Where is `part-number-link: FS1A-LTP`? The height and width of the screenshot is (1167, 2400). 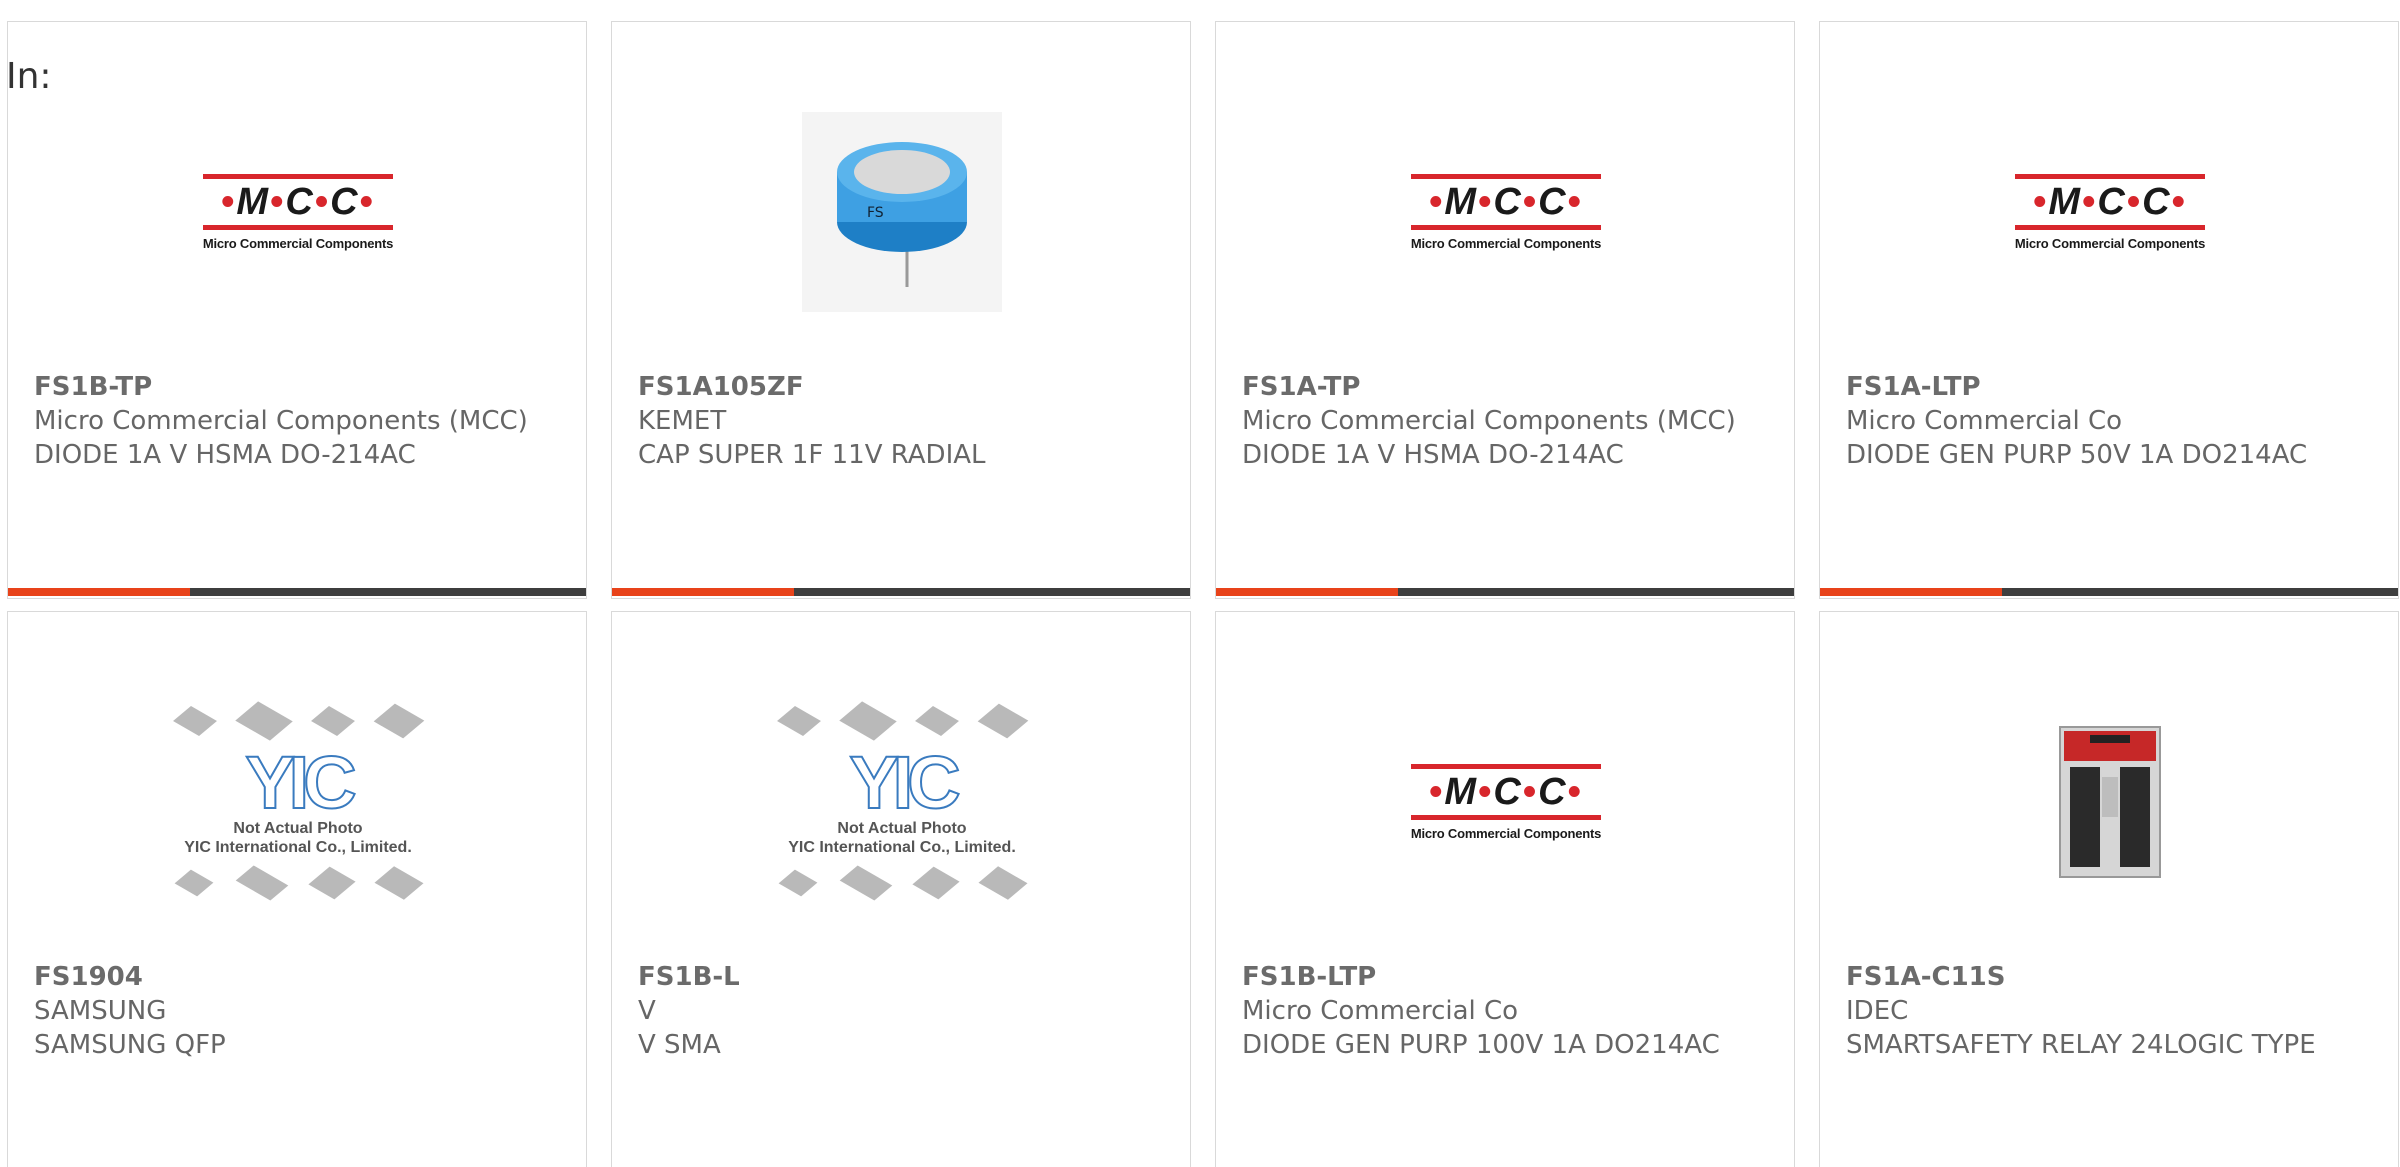 part-number-link: FS1A-LTP is located at coordinates (1913, 387).